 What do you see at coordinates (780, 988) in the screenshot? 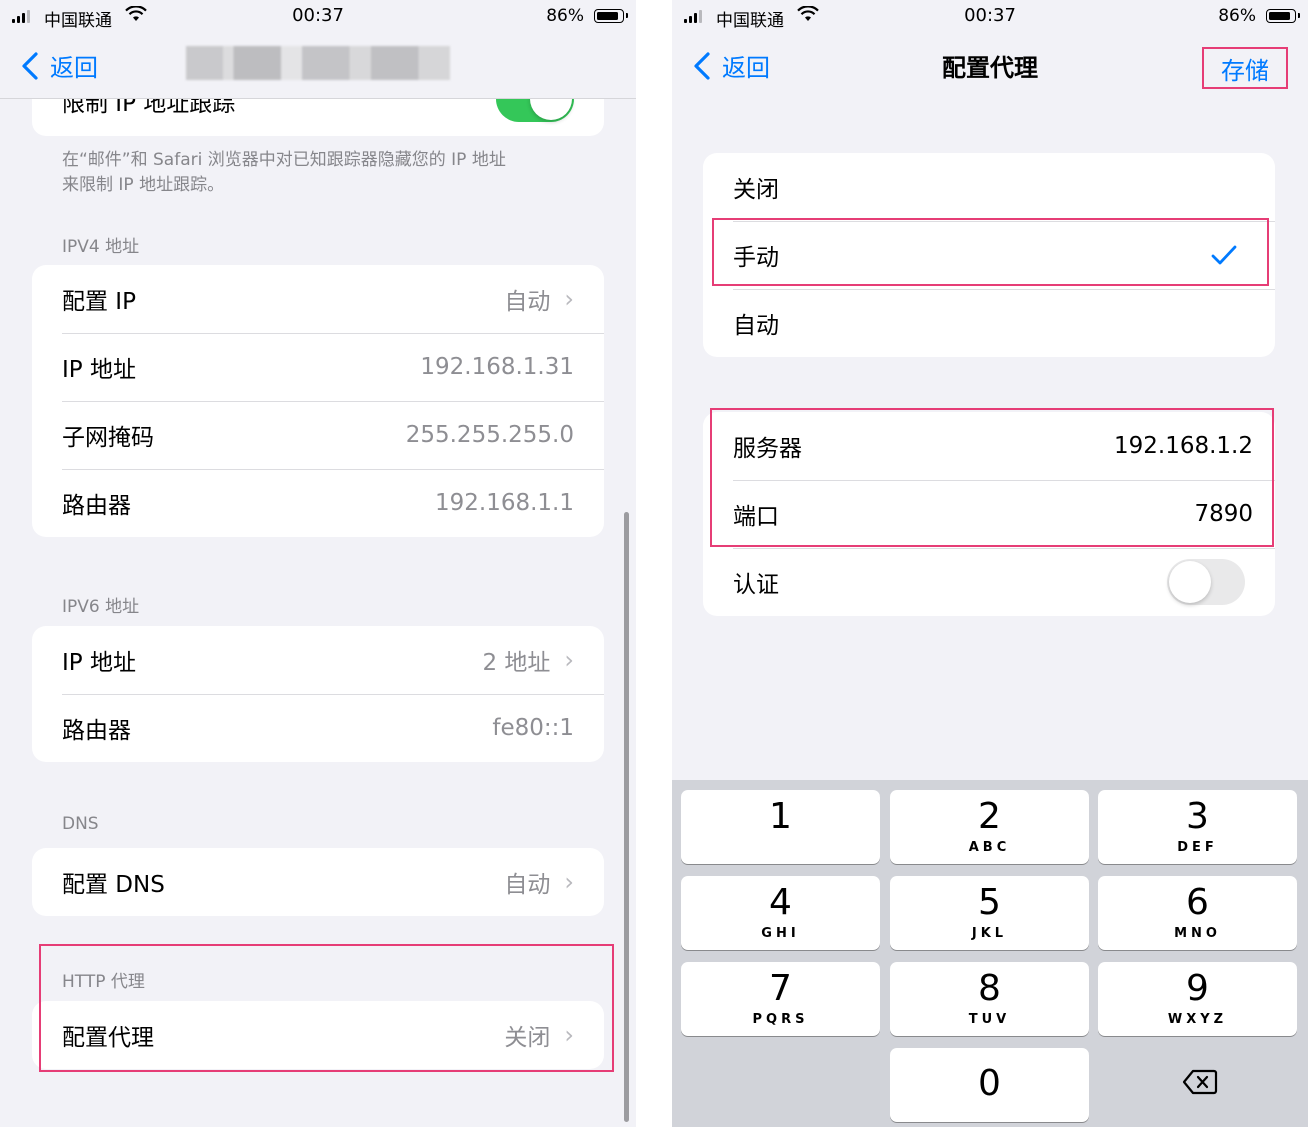
I see `key-digit: 7` at bounding box center [780, 988].